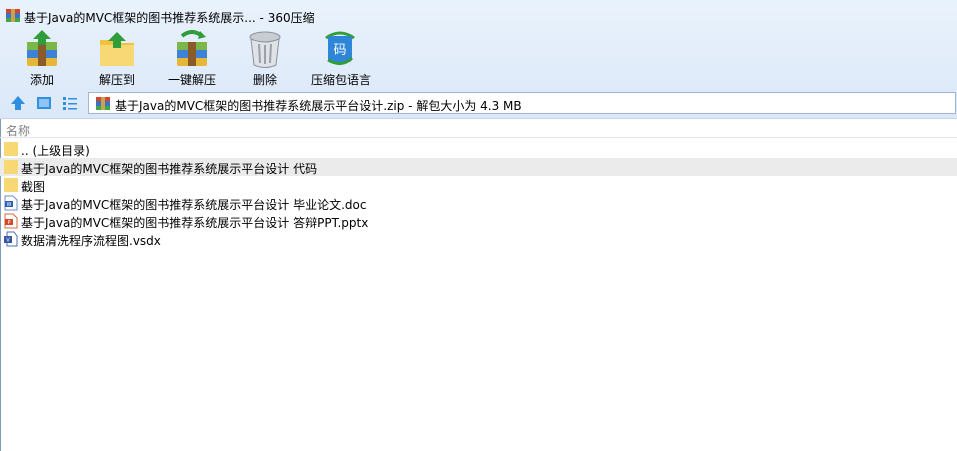 This screenshot has height=451, width=957. What do you see at coordinates (18, 103) in the screenshot?
I see `up-arrow-icon` at bounding box center [18, 103].